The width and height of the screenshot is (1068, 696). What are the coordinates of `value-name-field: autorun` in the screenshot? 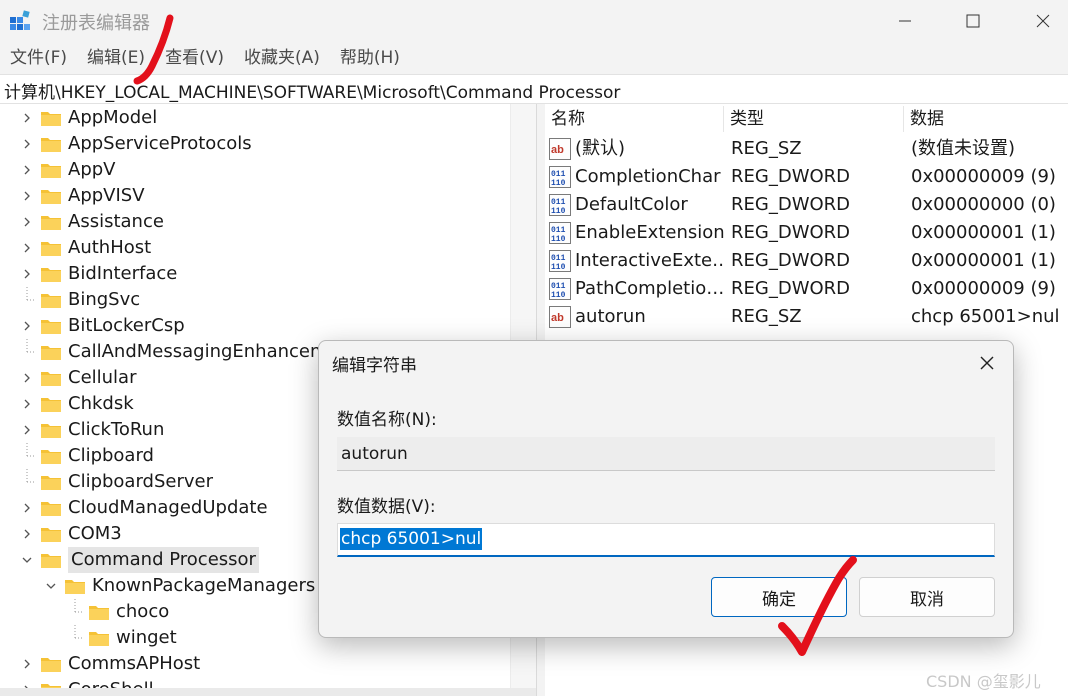 It's located at (666, 454).